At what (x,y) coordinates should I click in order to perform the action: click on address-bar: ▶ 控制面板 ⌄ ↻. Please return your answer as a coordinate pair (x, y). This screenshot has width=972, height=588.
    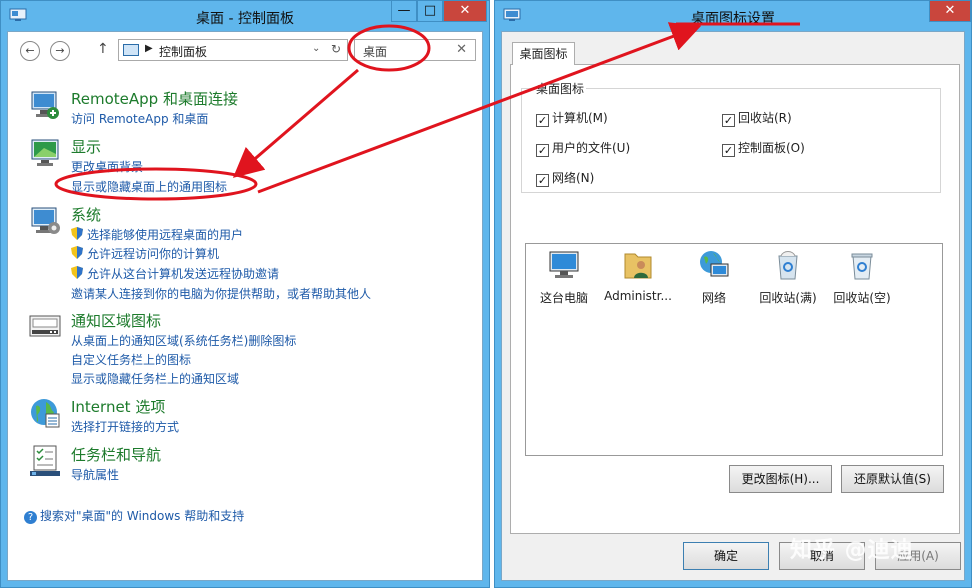
    Looking at the image, I should click on (233, 50).